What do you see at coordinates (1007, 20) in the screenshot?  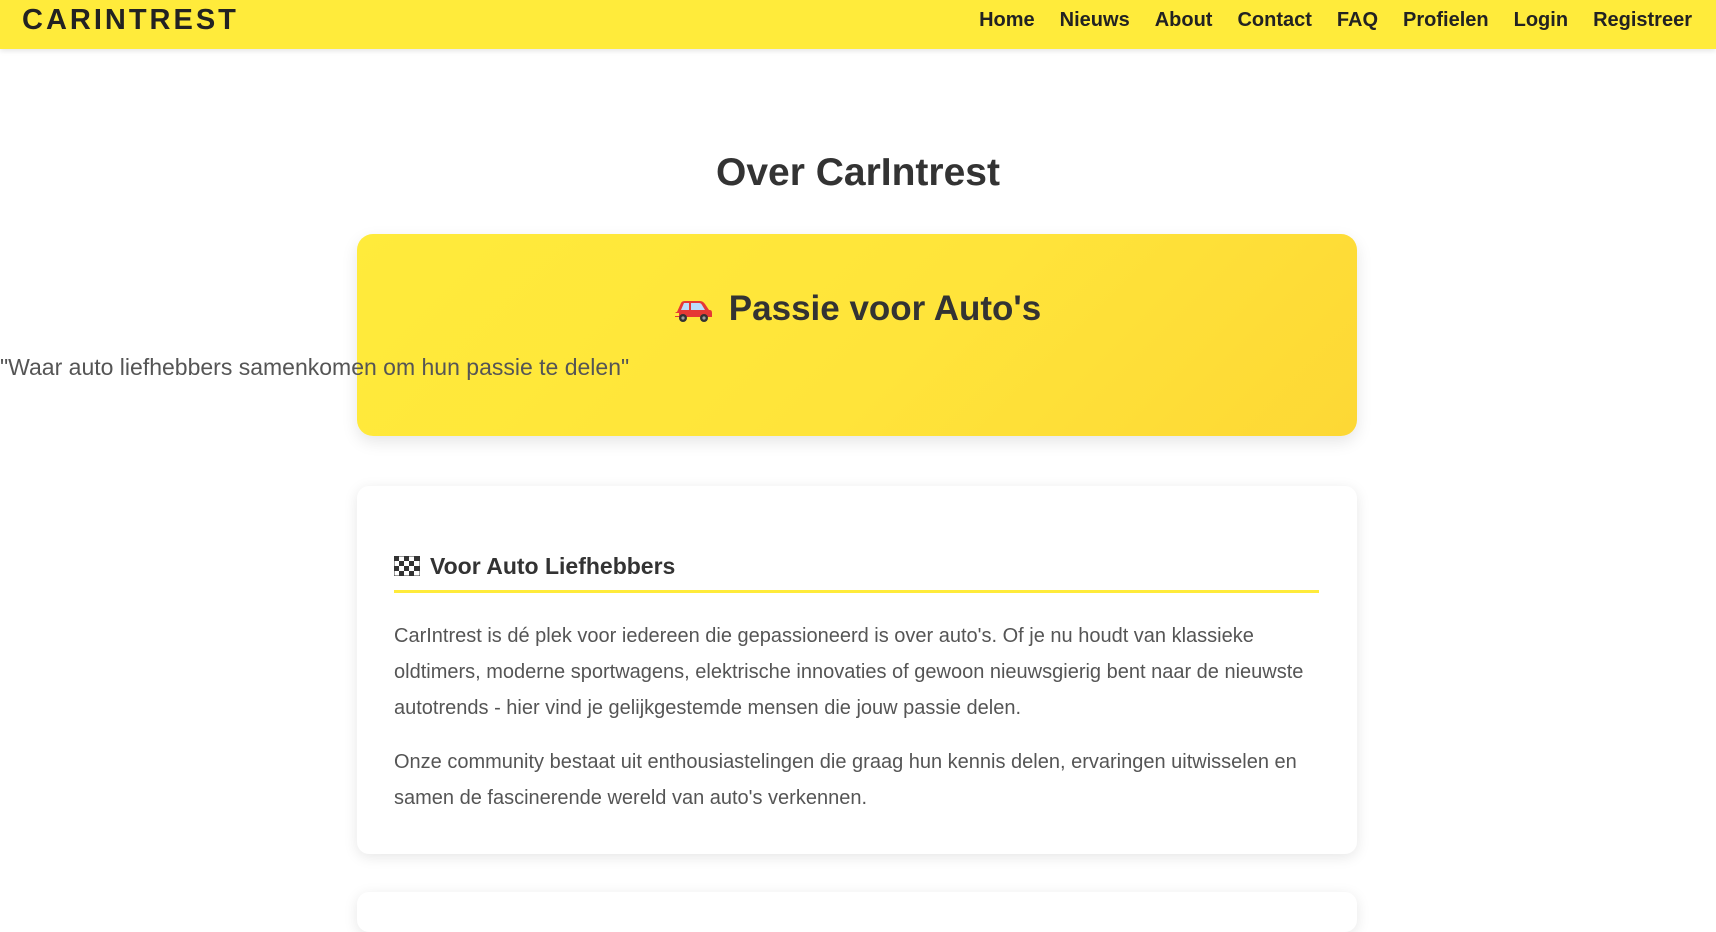 I see `nav-link-home: Home` at bounding box center [1007, 20].